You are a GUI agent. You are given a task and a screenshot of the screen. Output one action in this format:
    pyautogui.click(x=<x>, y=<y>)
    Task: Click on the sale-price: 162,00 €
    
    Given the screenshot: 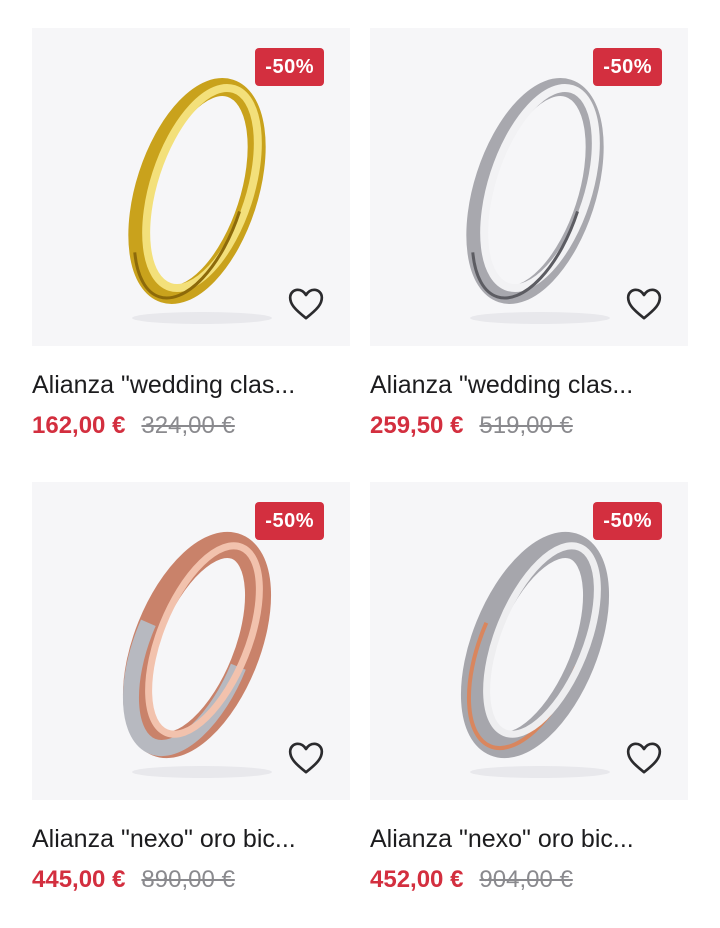 What is the action you would take?
    pyautogui.click(x=79, y=425)
    